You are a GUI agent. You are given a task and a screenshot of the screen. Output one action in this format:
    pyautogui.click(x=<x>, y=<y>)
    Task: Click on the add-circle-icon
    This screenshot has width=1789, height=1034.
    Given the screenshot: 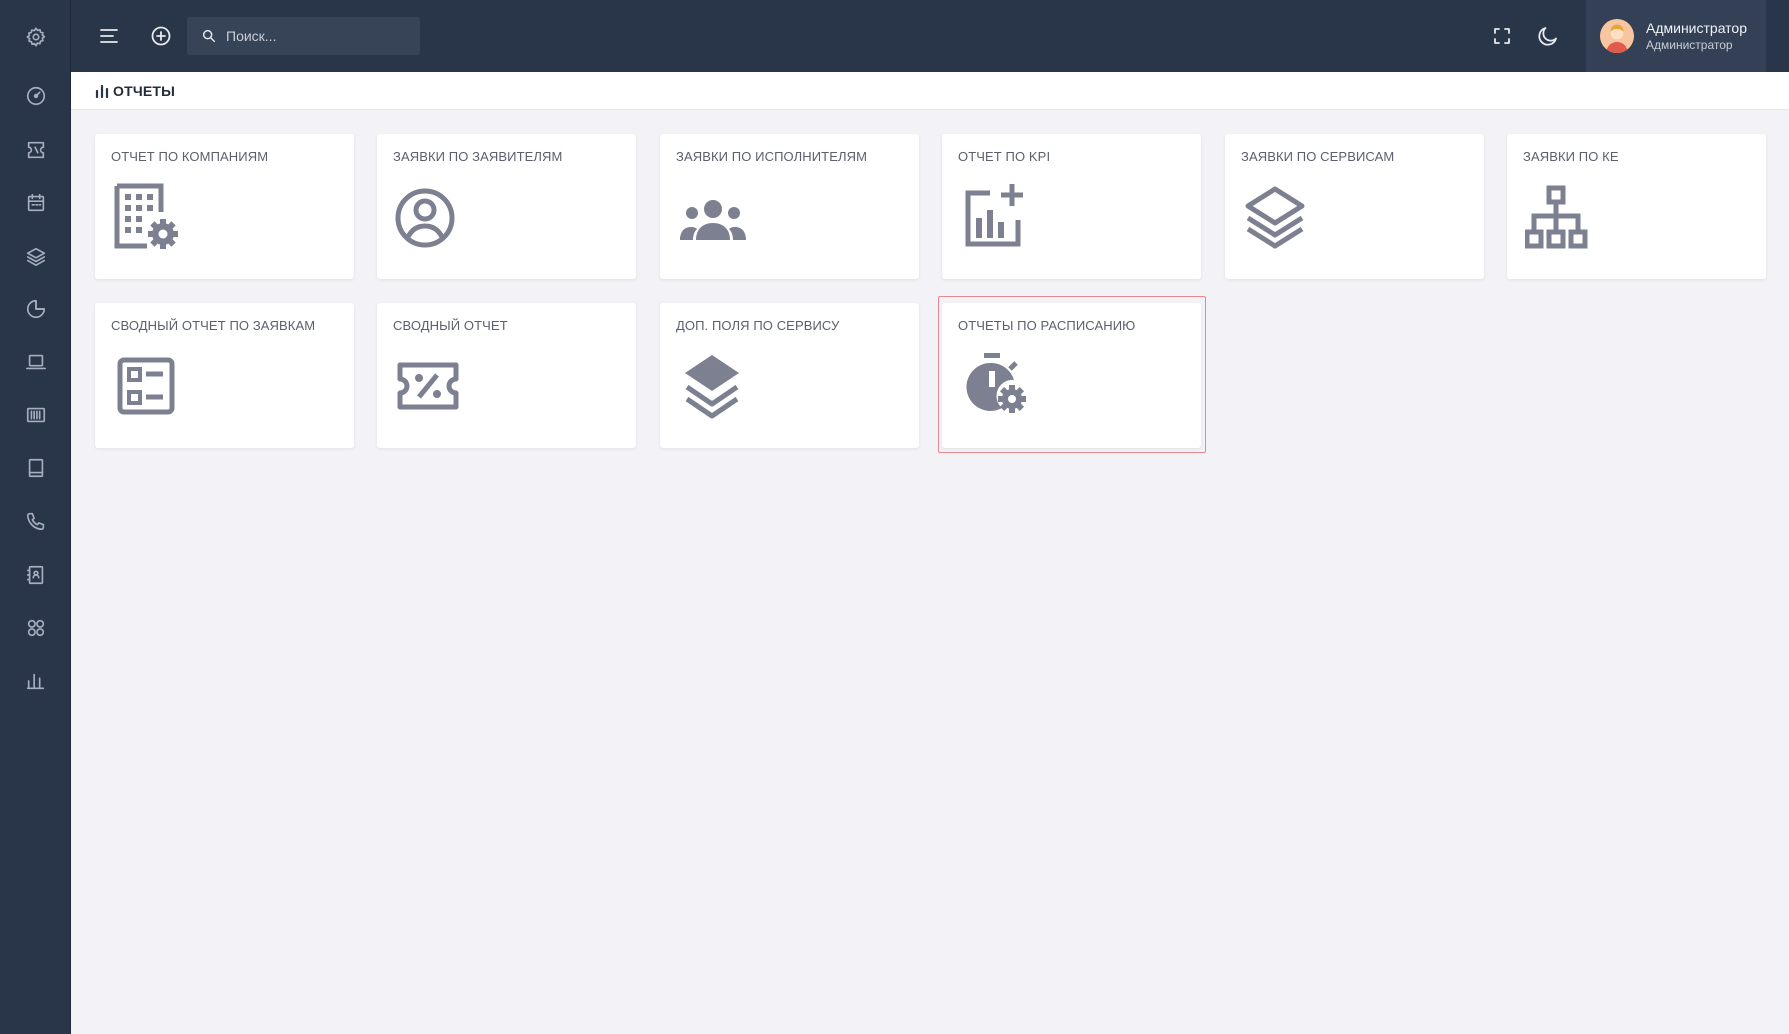 What is the action you would take?
    pyautogui.click(x=161, y=36)
    